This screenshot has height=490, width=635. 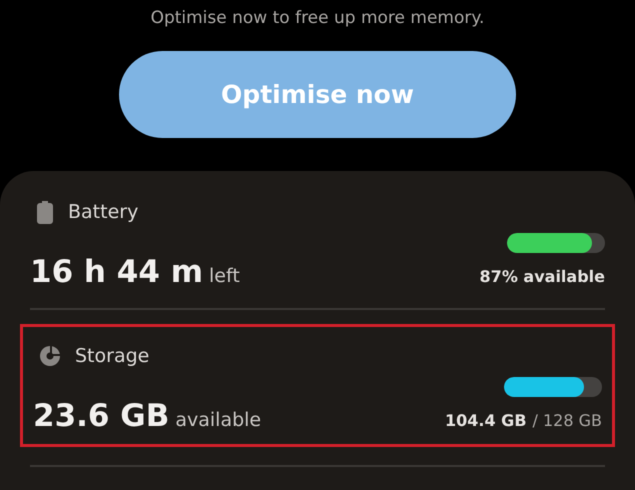 I want to click on value-suffix: available, so click(x=218, y=420).